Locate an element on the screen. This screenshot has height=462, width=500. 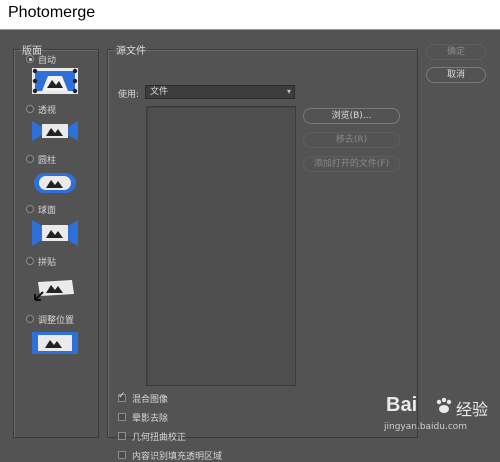
checkbox-label: 混合图像 is located at coordinates (150, 399).